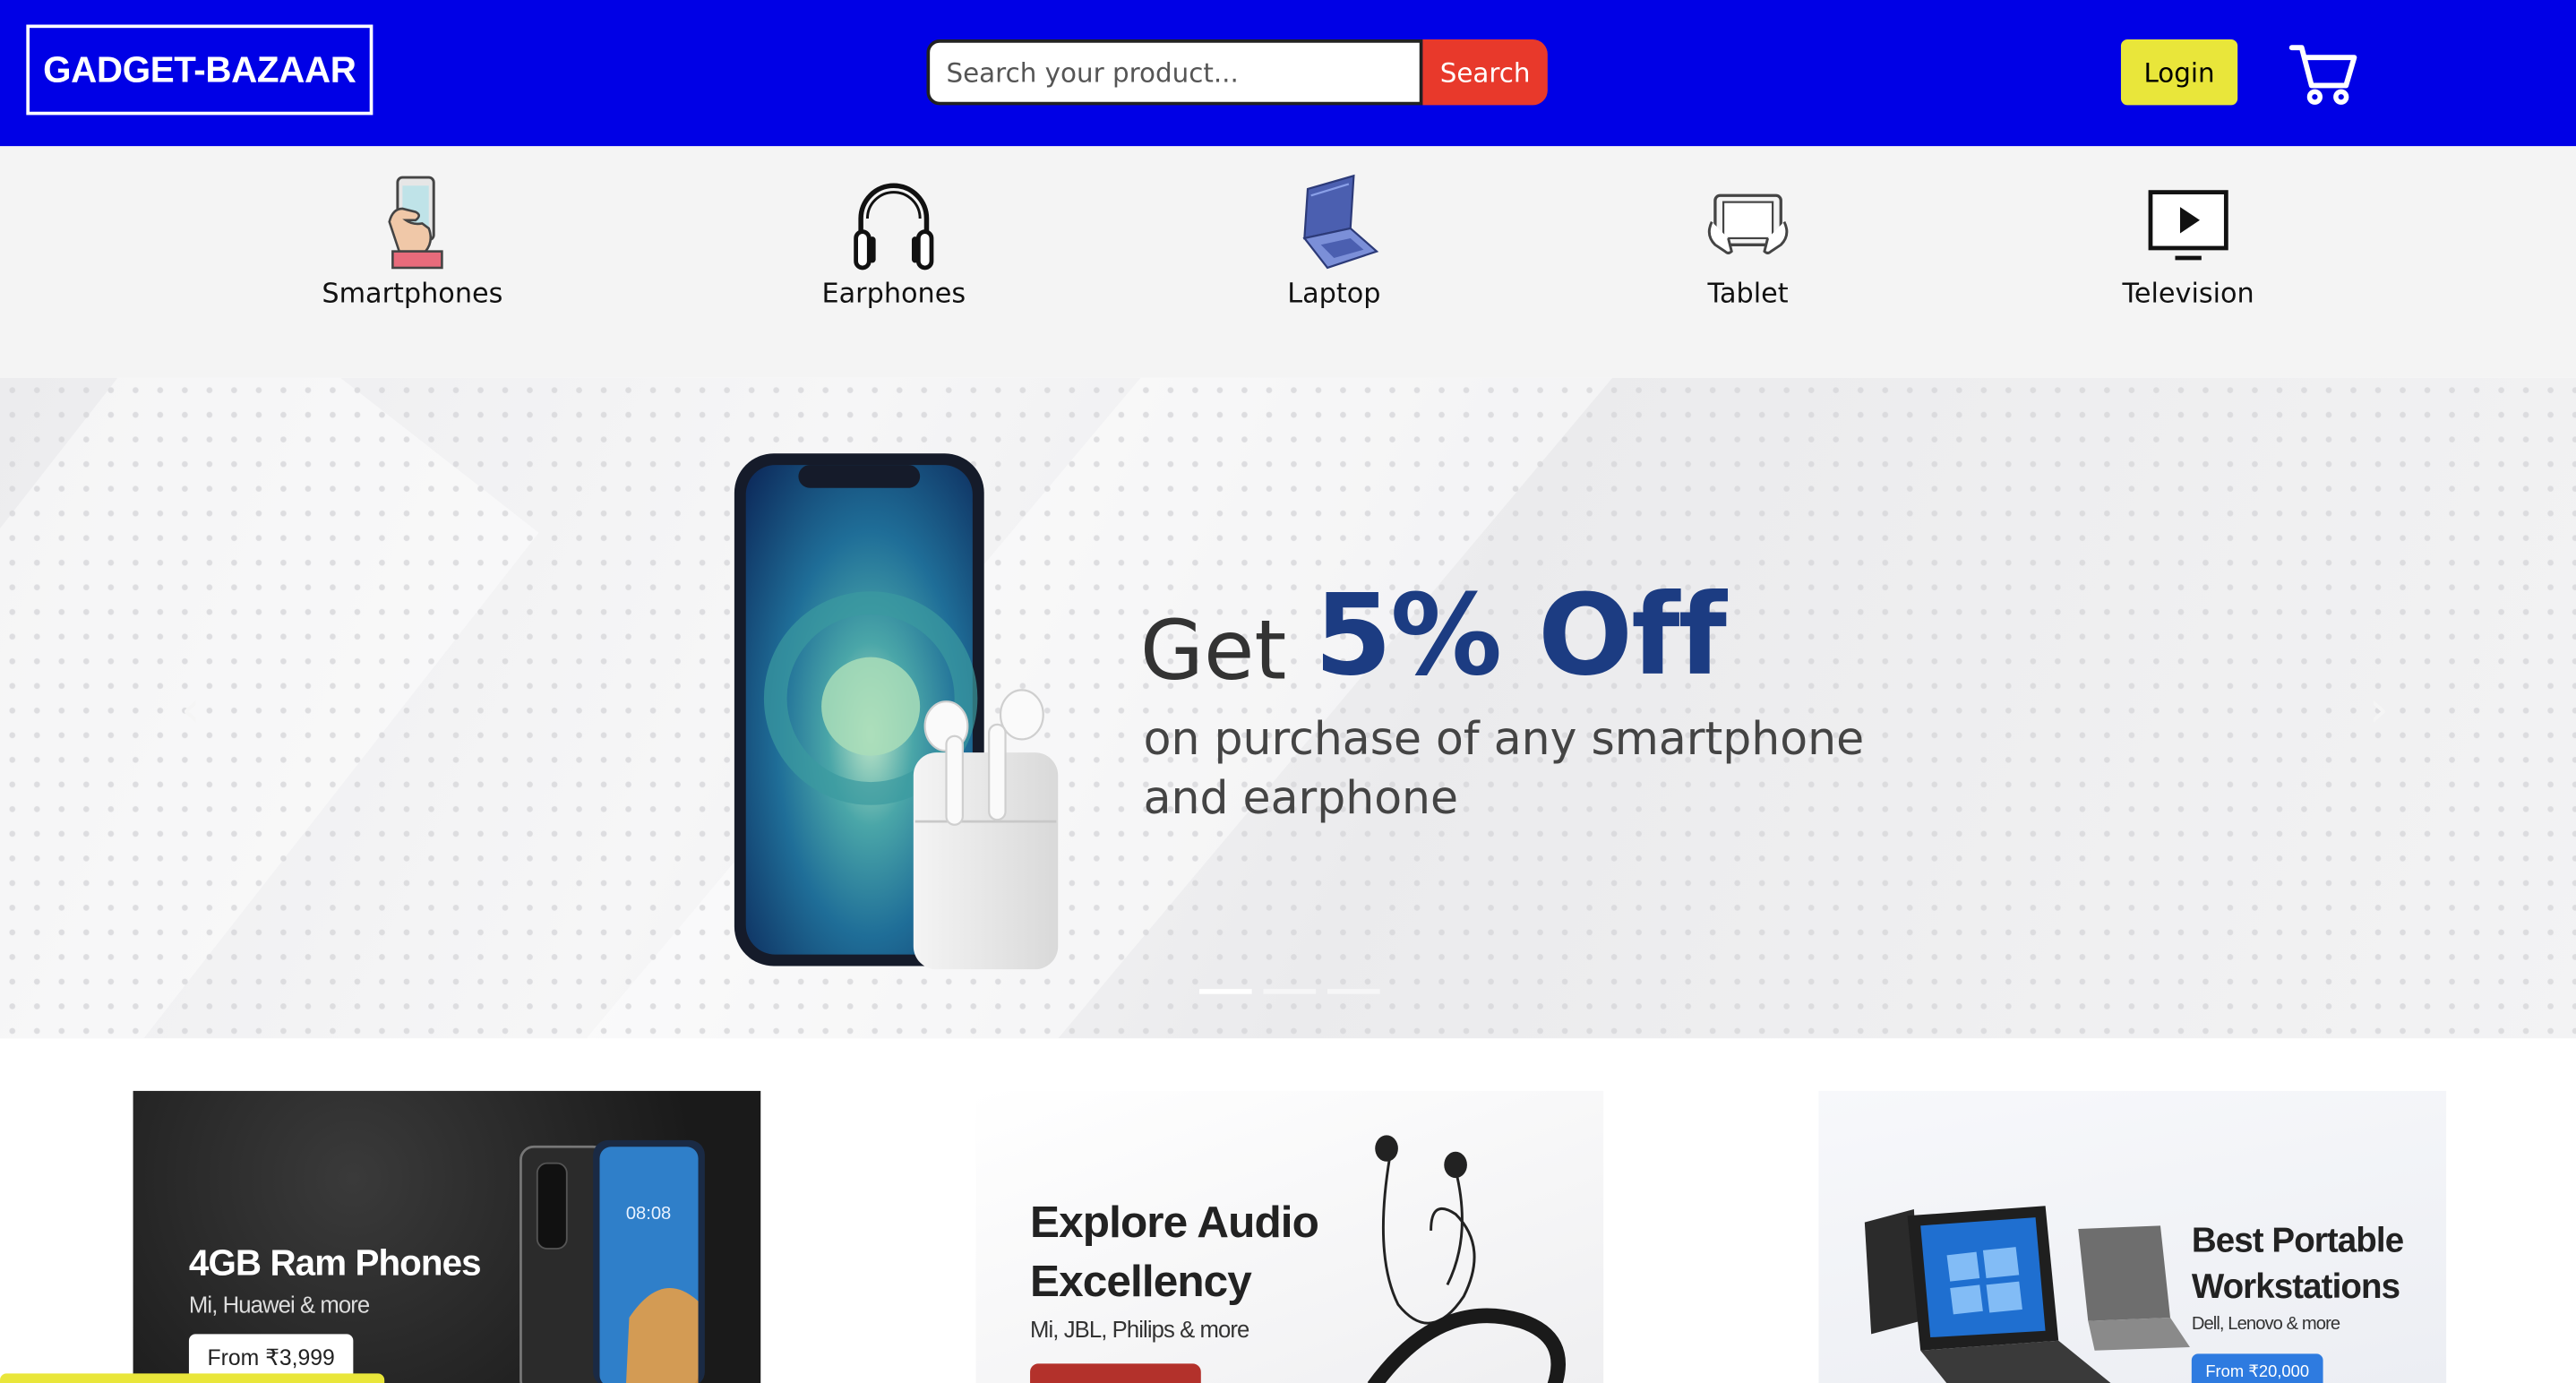 Image resolution: width=2576 pixels, height=1383 pixels. I want to click on category-laptop: Laptop, so click(1334, 241).